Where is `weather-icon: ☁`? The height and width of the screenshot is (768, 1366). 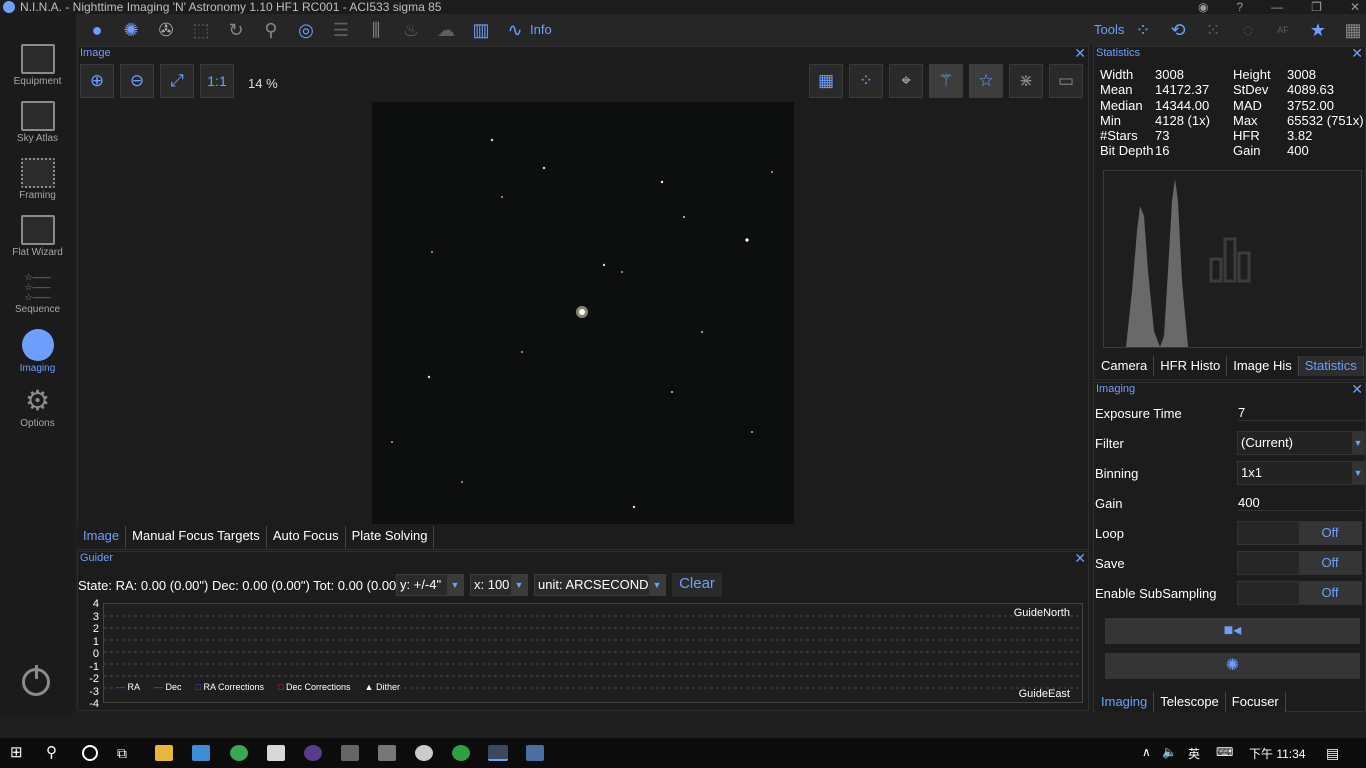 weather-icon: ☁ is located at coordinates (446, 30).